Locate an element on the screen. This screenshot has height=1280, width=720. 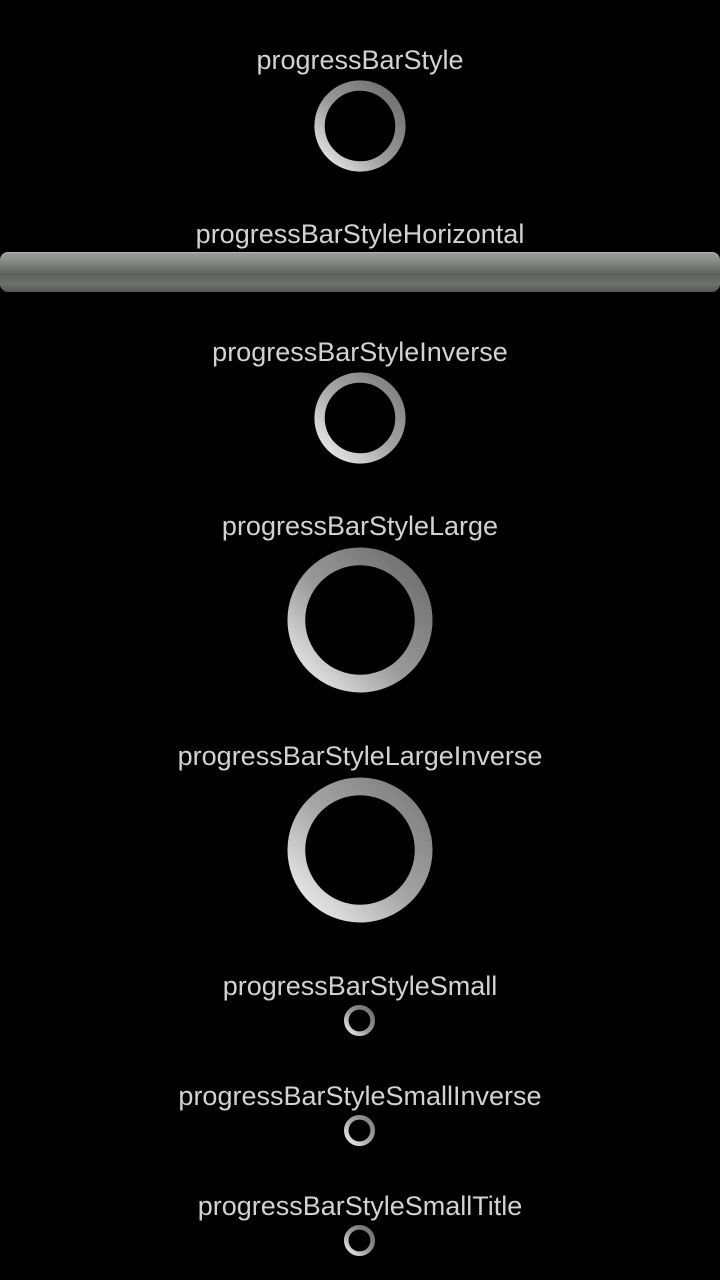
progress-spinner-inverse is located at coordinates (360, 418).